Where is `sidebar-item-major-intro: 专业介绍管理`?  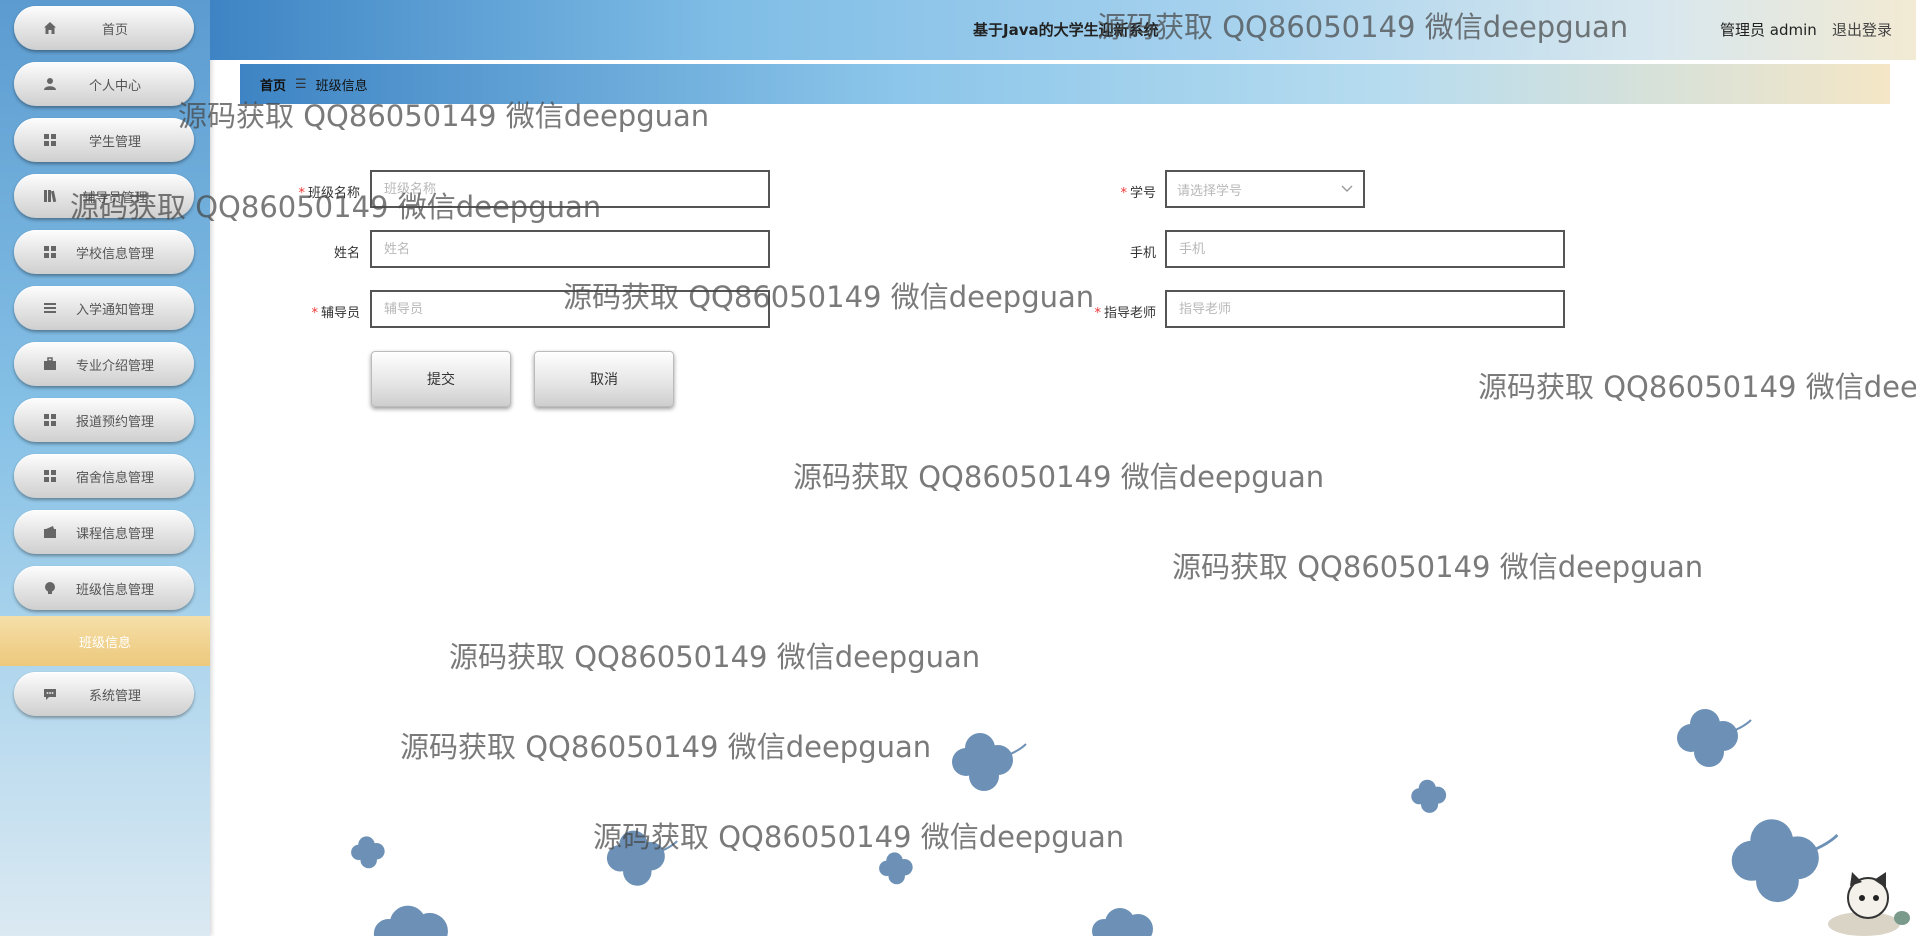 sidebar-item-major-intro: 专业介绍管理 is located at coordinates (104, 364).